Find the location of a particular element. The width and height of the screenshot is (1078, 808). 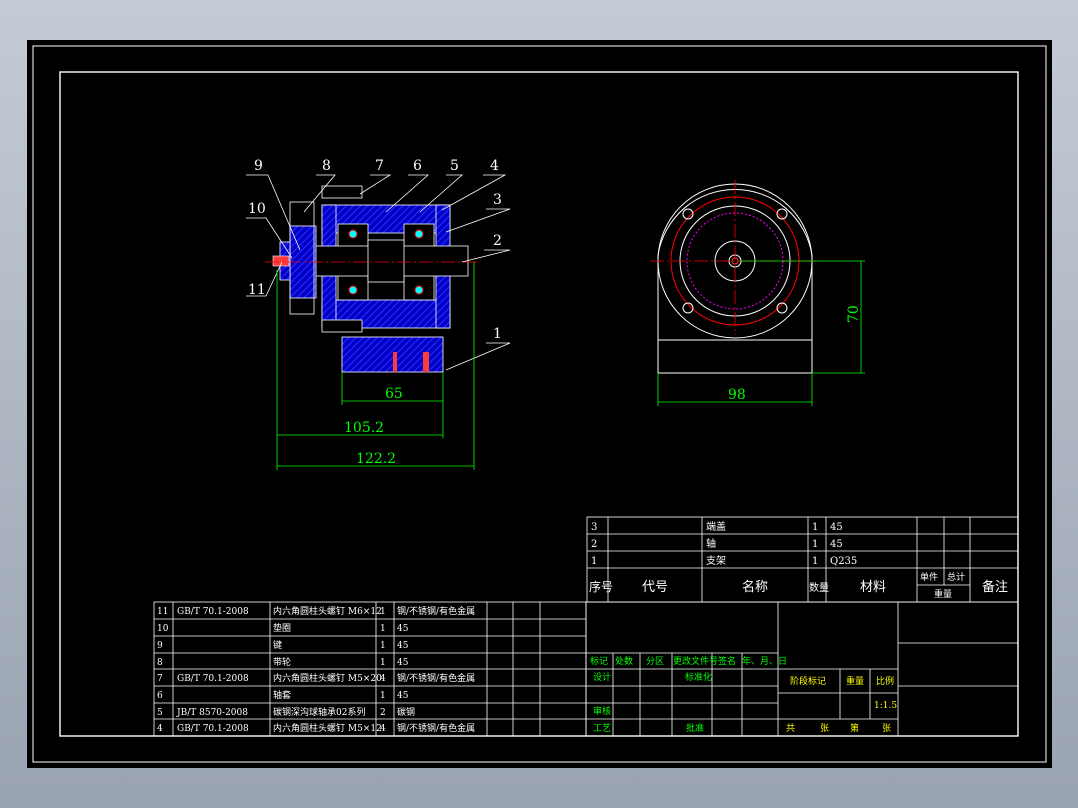

svg-text: 9 is located at coordinates (160, 646).